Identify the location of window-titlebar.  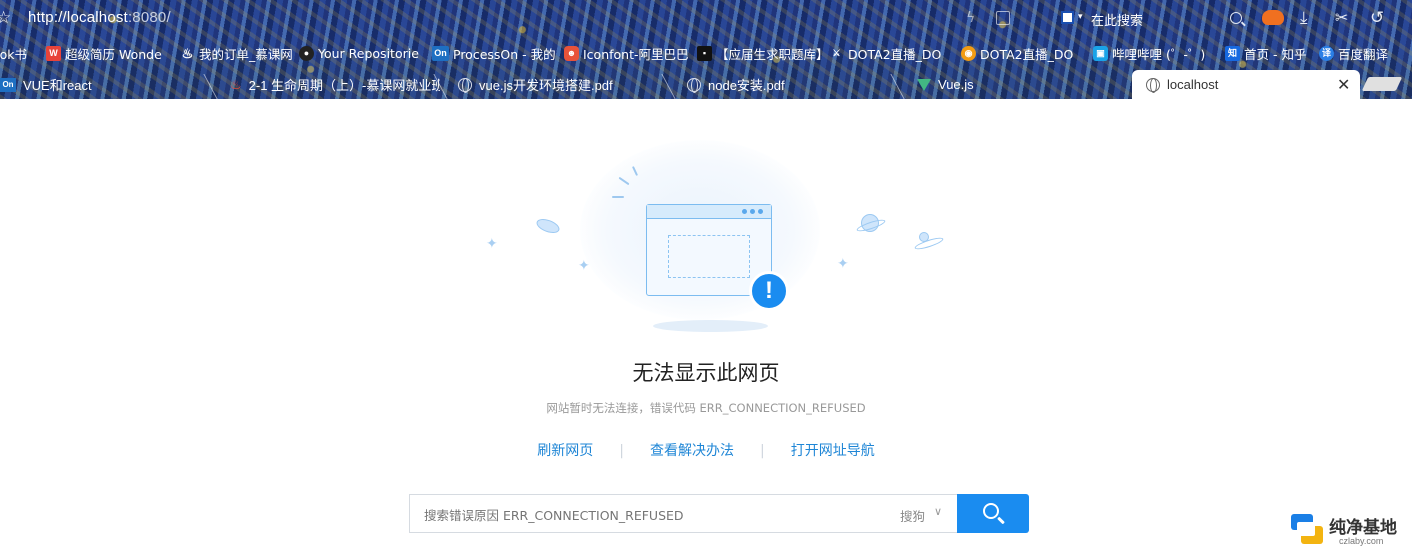
(709, 212).